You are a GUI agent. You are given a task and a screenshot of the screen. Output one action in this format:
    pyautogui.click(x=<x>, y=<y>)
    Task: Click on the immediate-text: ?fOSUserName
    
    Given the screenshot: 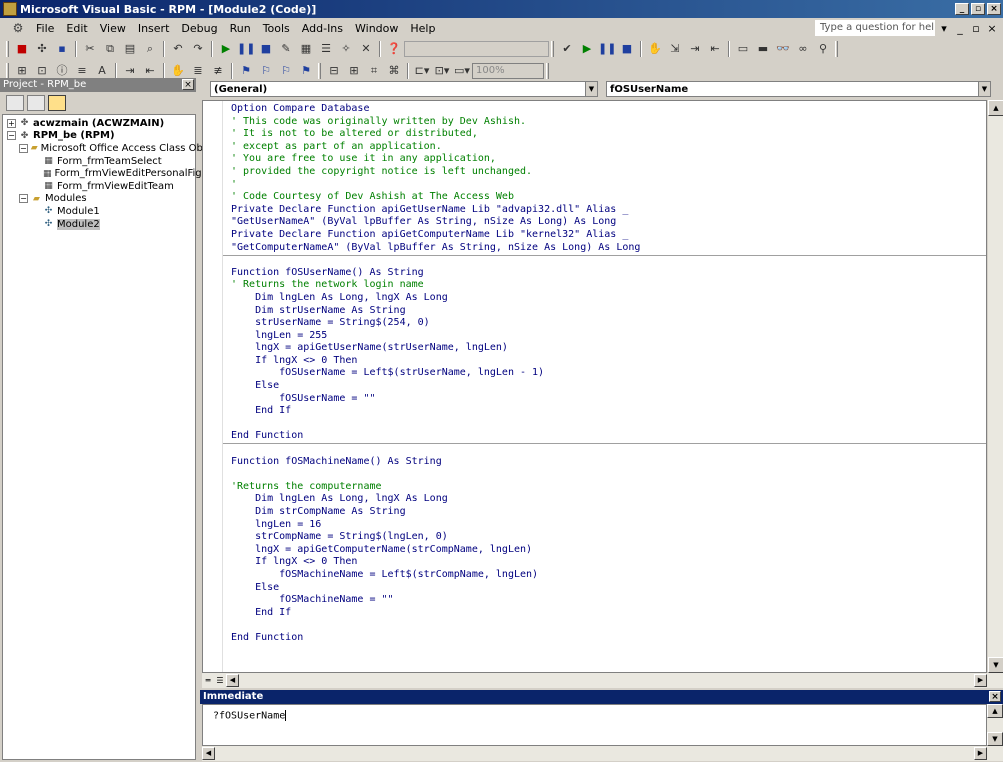 What is the action you would take?
    pyautogui.click(x=250, y=716)
    